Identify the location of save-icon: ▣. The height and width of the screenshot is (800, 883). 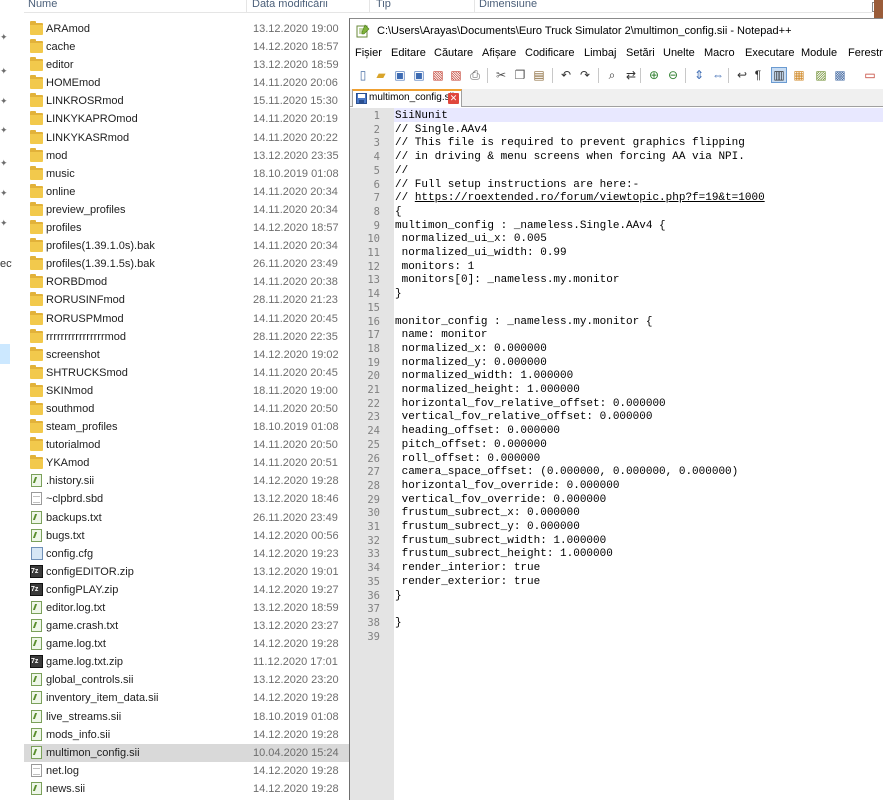
(400, 75).